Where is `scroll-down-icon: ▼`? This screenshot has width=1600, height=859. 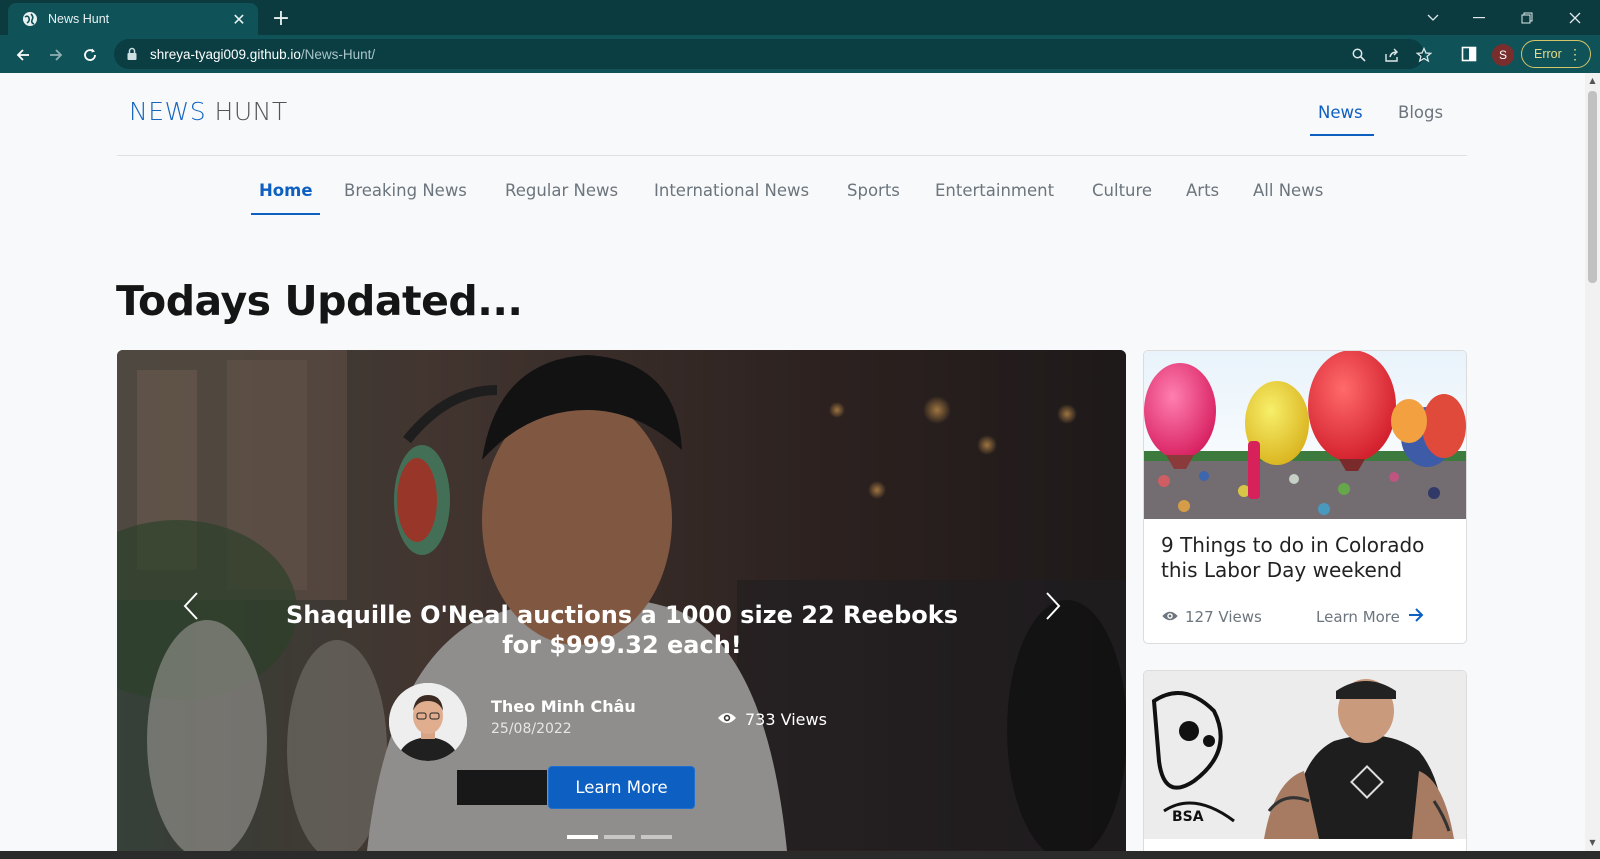 scroll-down-icon: ▼ is located at coordinates (1592, 843).